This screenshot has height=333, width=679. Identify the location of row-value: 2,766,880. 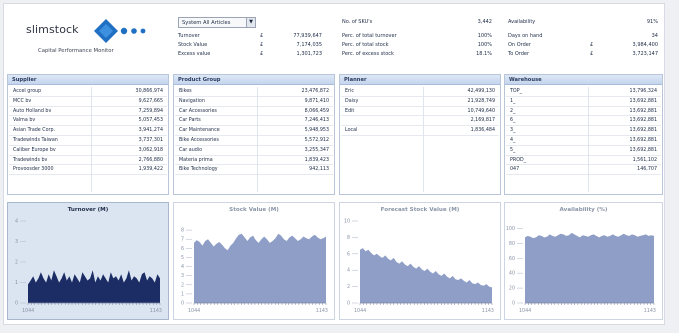
(150, 160).